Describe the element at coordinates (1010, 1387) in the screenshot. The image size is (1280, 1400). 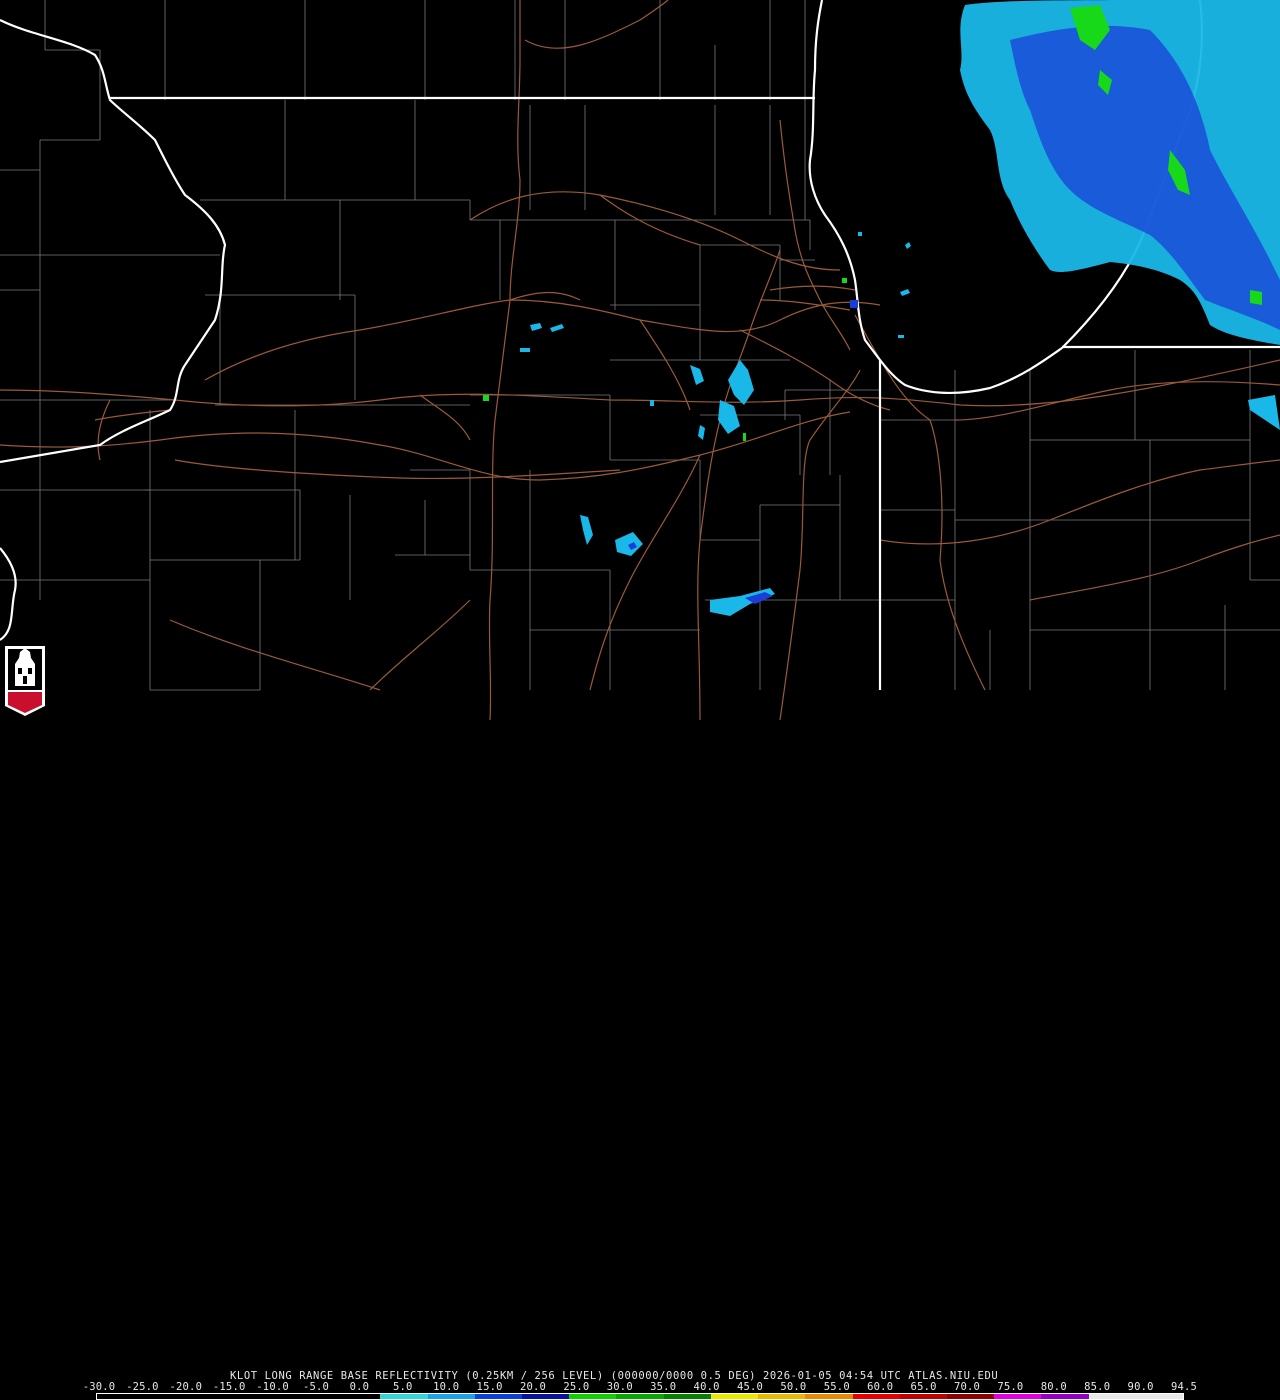
I see `scale-label: 75.0` at that location.